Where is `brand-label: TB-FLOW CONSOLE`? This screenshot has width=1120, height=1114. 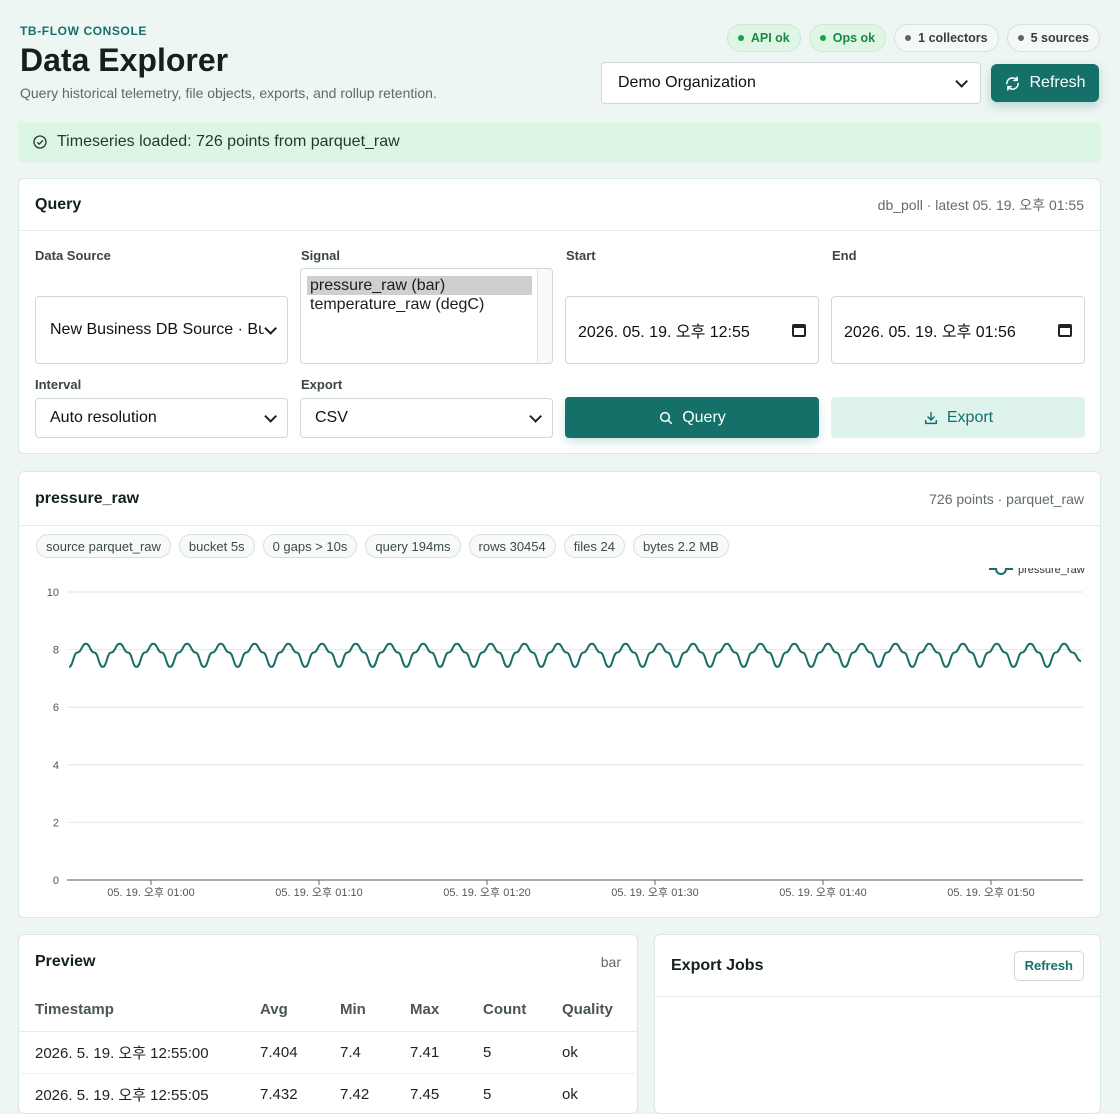
brand-label: TB-FLOW CONSOLE is located at coordinates (83, 31).